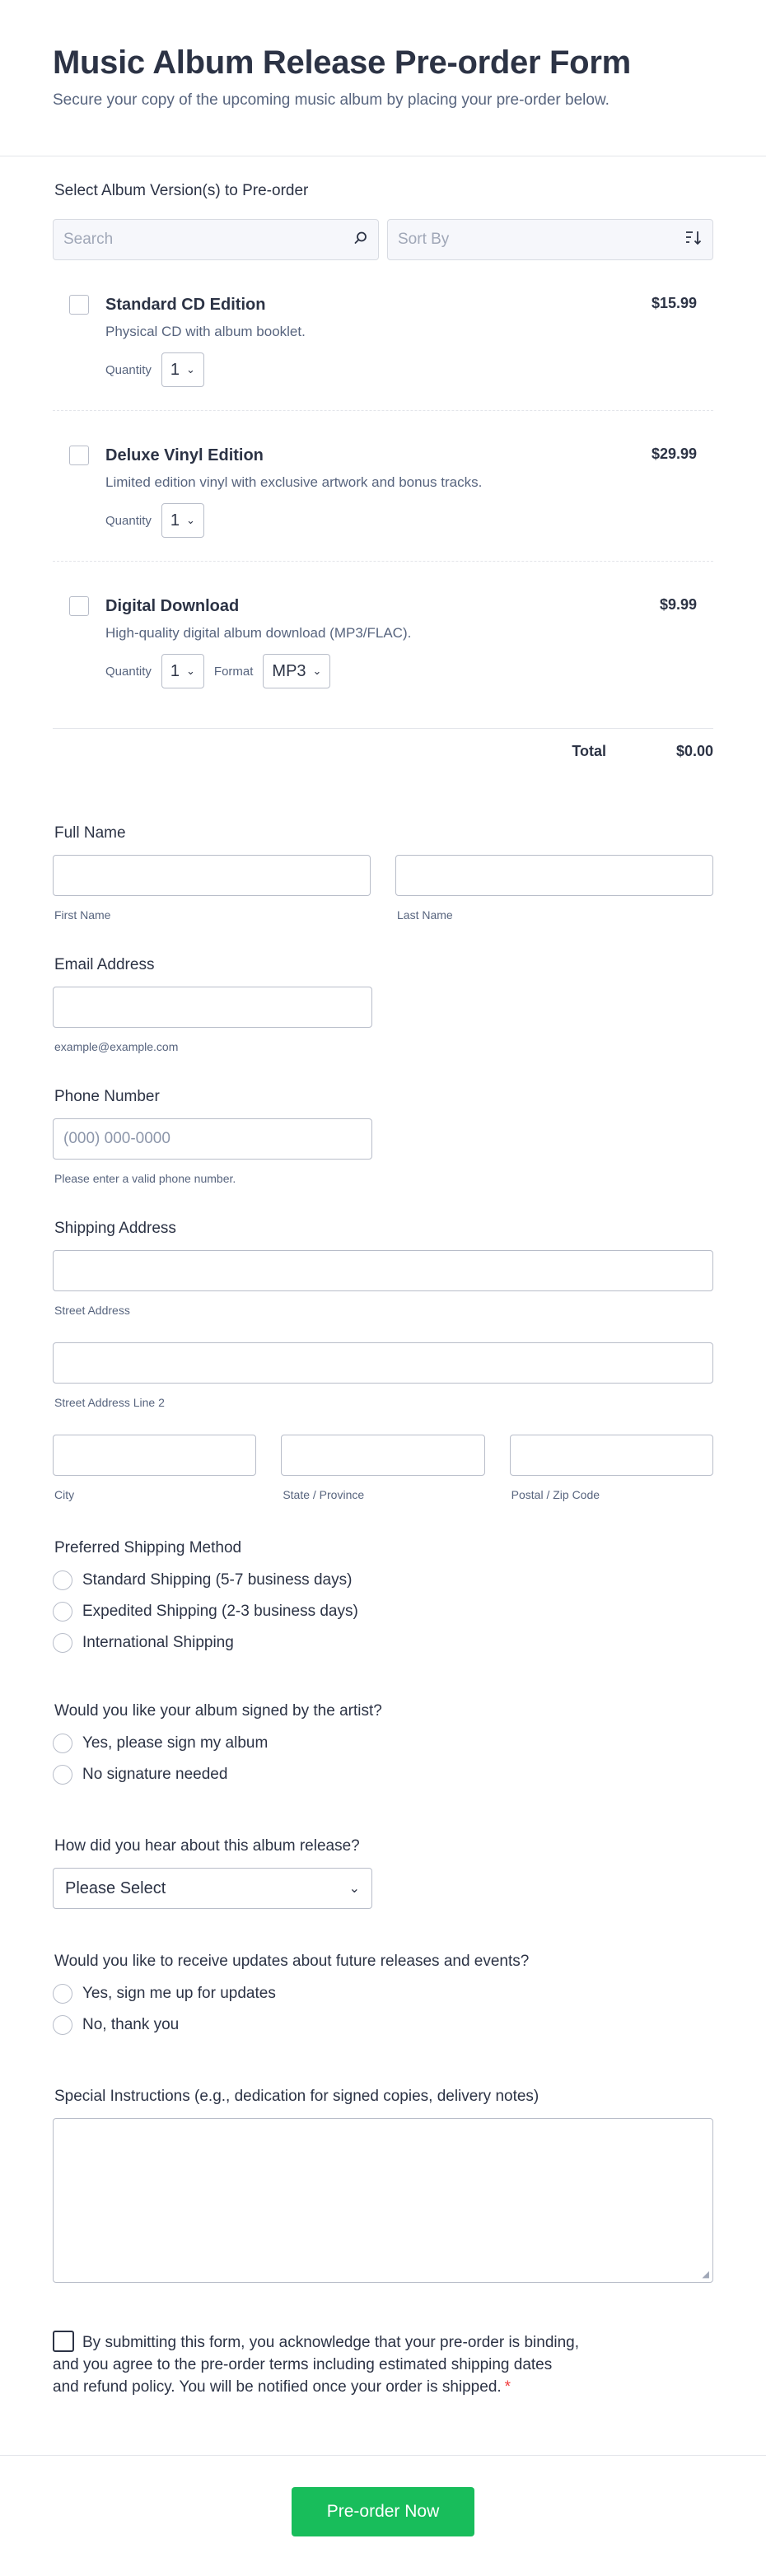 This screenshot has width=766, height=2576. I want to click on phone-label: Phone Number, so click(107, 1096).